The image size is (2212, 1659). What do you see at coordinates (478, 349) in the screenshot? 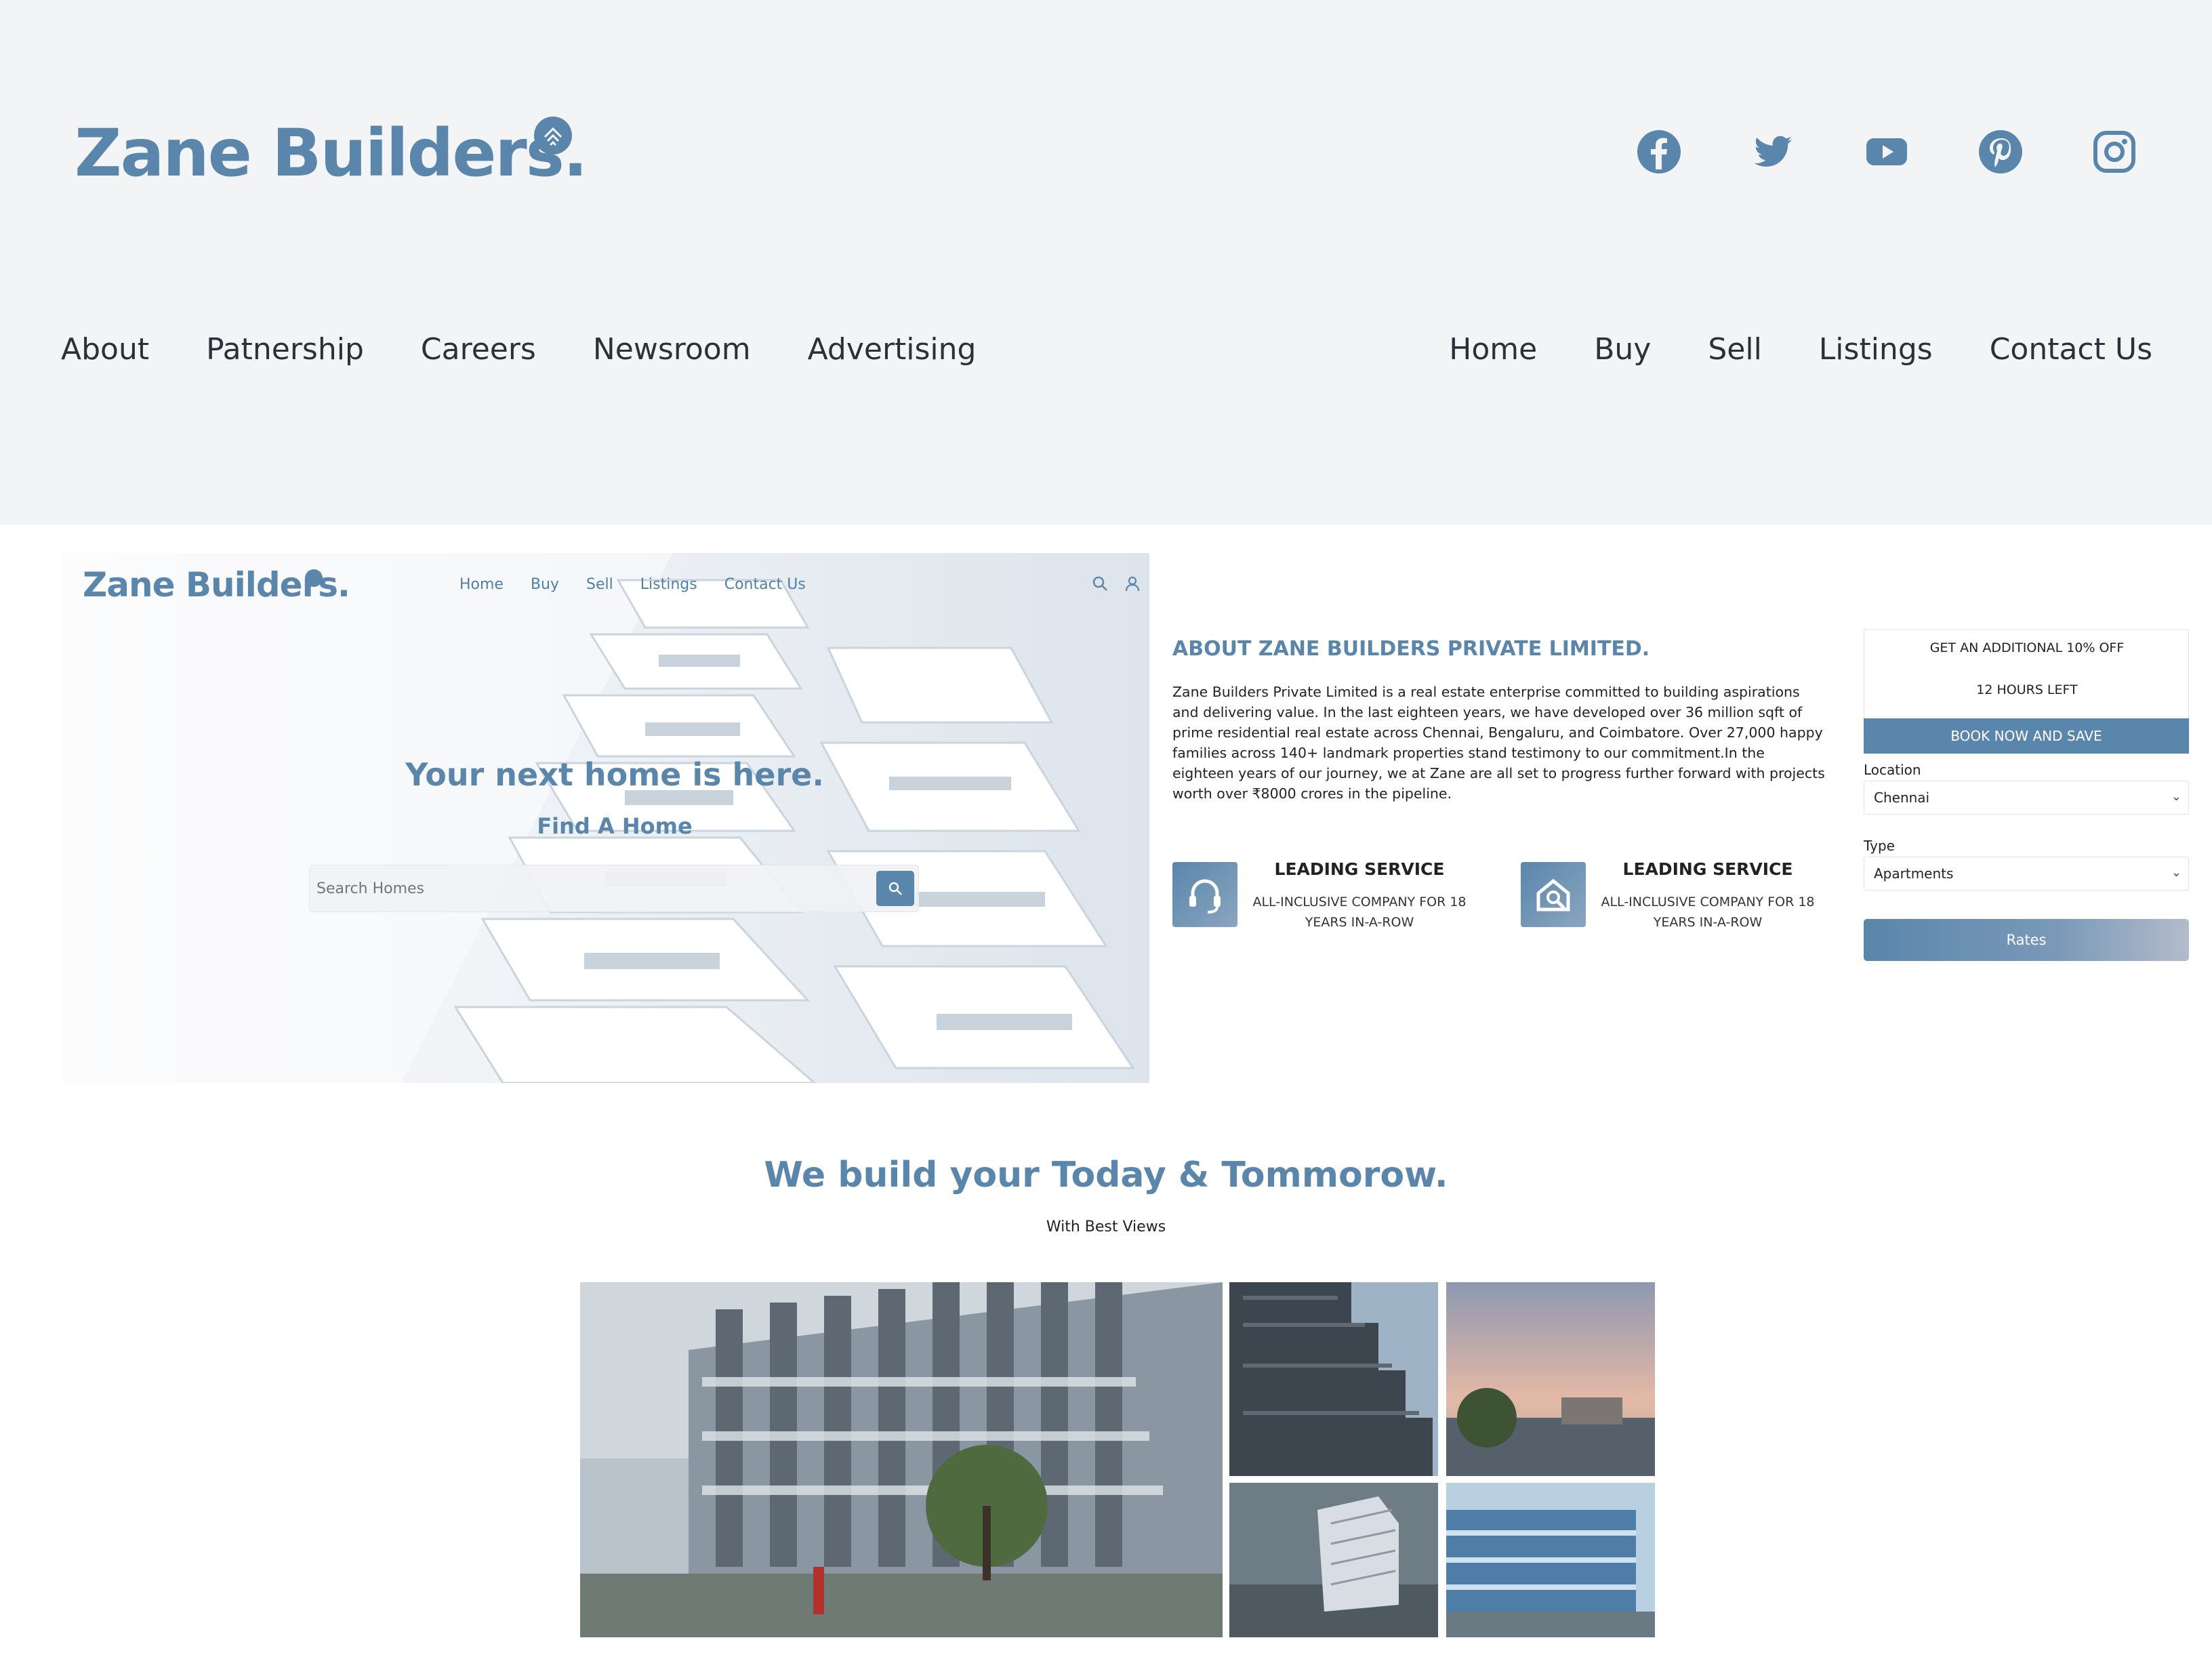
I see `nav-careers: Careers` at bounding box center [478, 349].